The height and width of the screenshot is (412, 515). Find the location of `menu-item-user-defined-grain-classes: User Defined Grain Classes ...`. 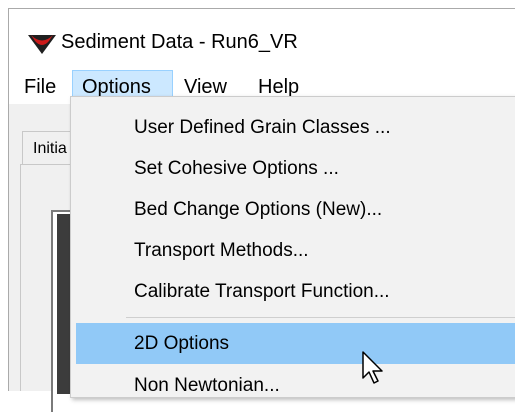

menu-item-user-defined-grain-classes: User Defined Grain Classes ... is located at coordinates (295, 127).